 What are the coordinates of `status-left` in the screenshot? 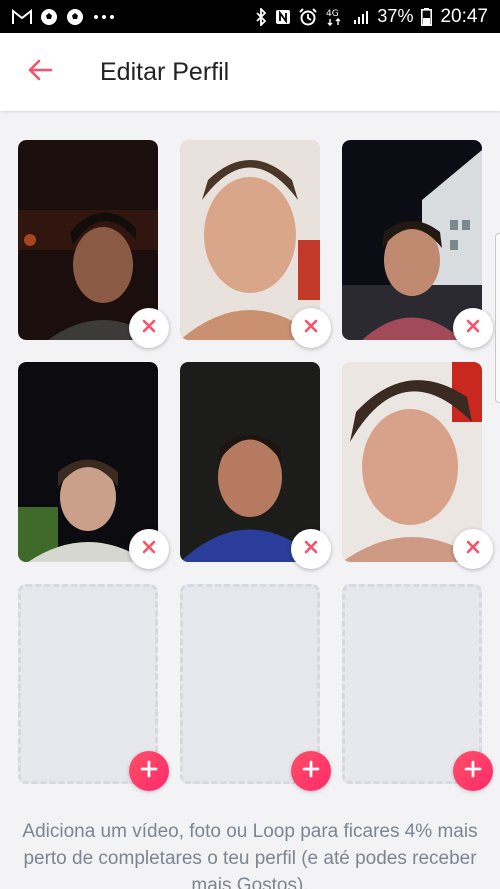 It's located at (64, 17).